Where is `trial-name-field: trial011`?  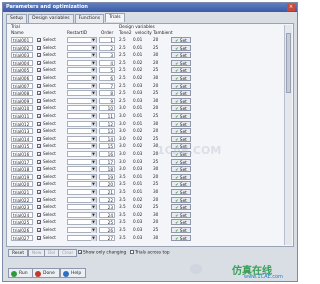 trial-name-field: trial011 is located at coordinates (22, 116).